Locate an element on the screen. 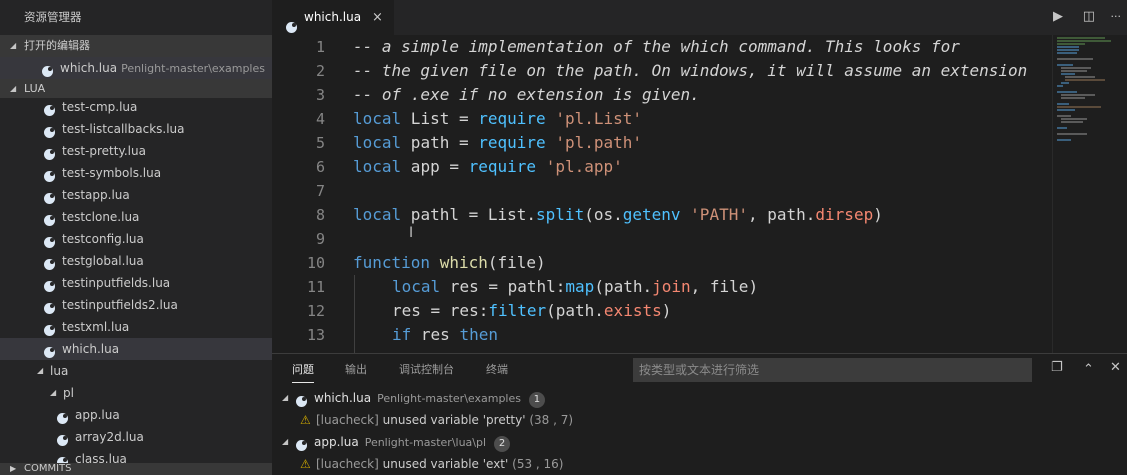 This screenshot has width=1127, height=475. folder-item-pl: ◢ pl is located at coordinates (136, 393).